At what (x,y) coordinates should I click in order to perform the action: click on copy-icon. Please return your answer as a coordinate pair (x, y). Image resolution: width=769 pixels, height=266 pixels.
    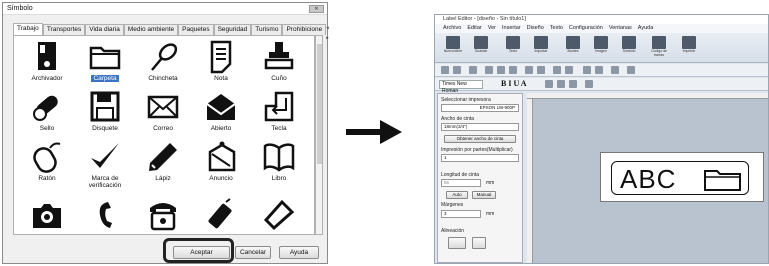
    Looking at the image, I should click on (501, 70).